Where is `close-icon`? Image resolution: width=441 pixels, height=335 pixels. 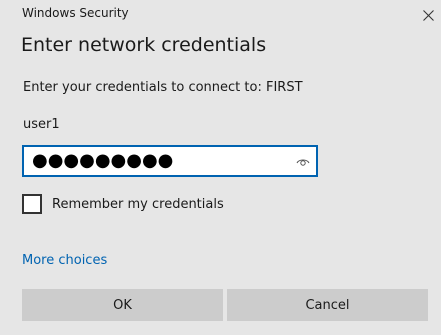 close-icon is located at coordinates (428, 15).